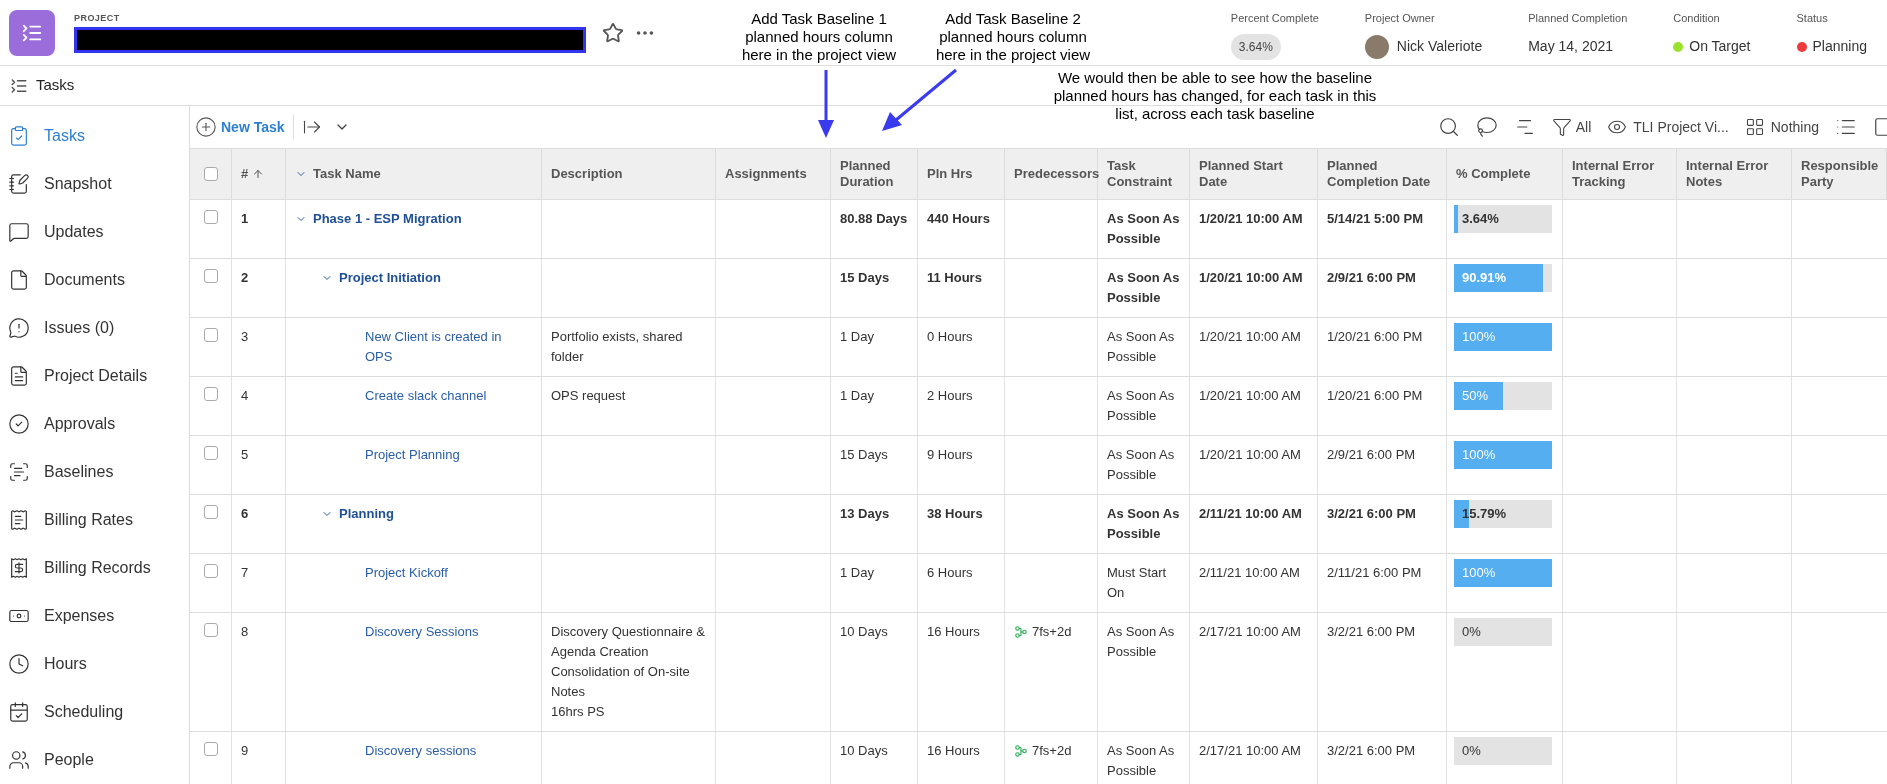 Image resolution: width=1887 pixels, height=784 pixels. What do you see at coordinates (1250, 750) in the screenshot?
I see `start-date: 2/17/21 10:00 AM` at bounding box center [1250, 750].